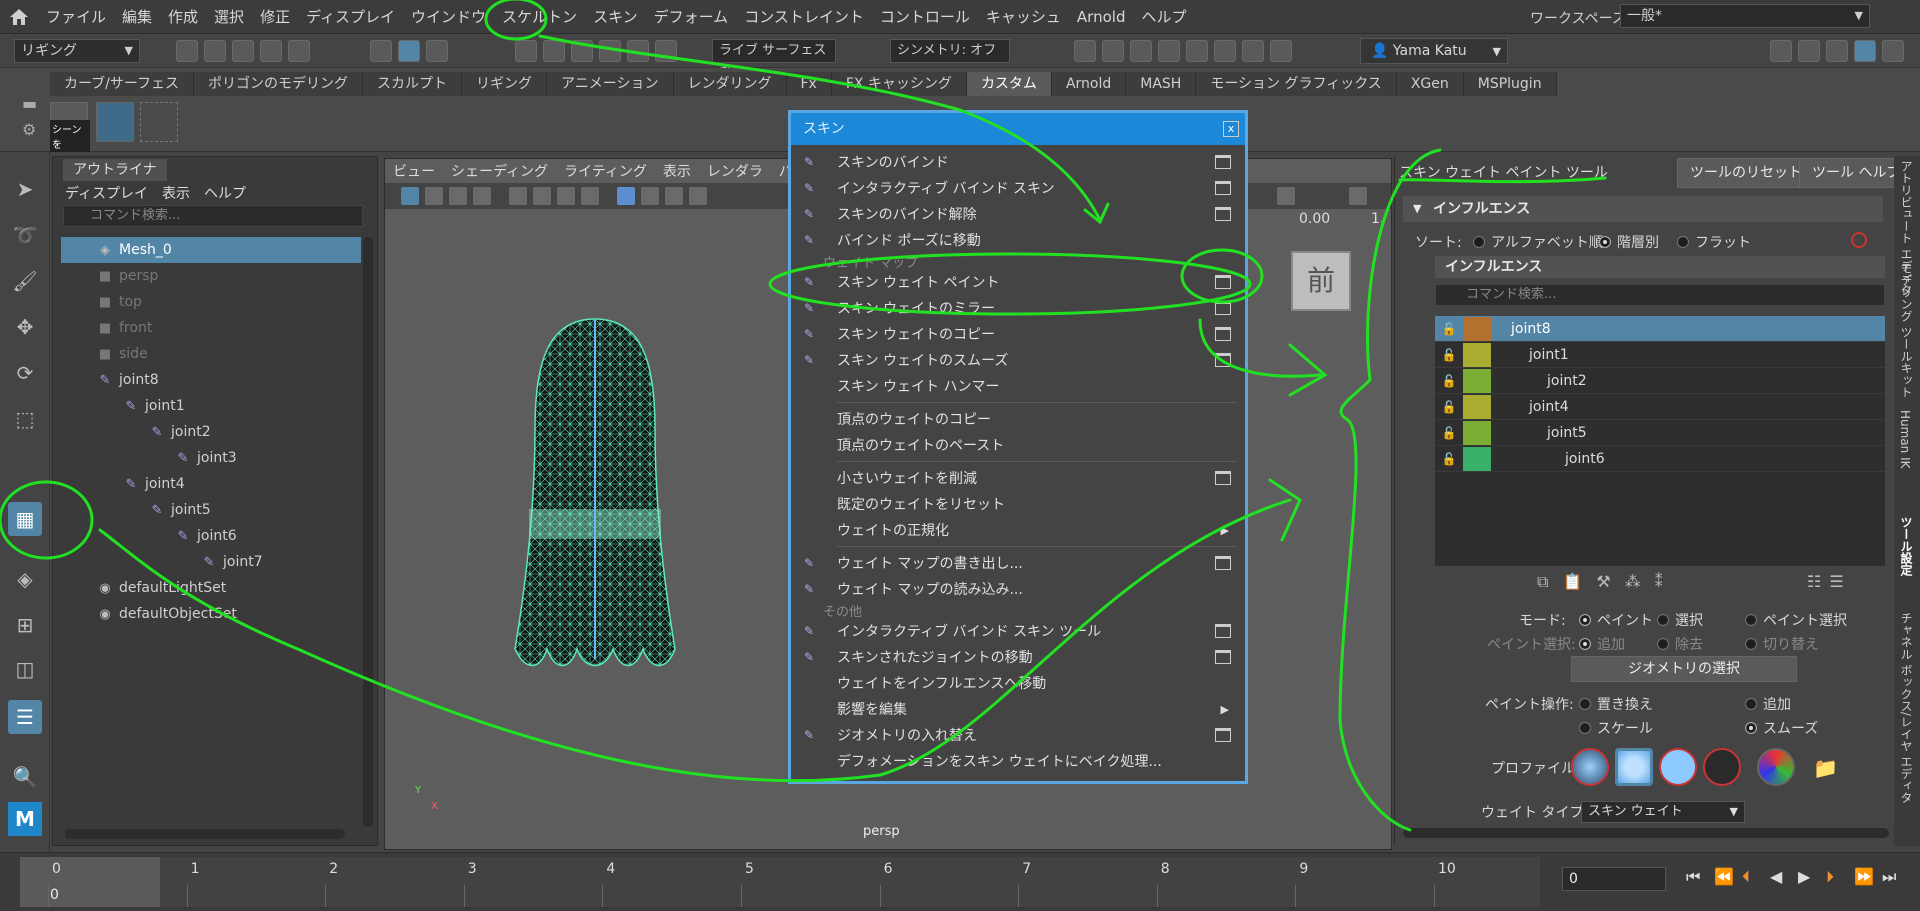 This screenshot has height=911, width=1920. What do you see at coordinates (804, 17) in the screenshot?
I see `menu-item: コンストレイント` at bounding box center [804, 17].